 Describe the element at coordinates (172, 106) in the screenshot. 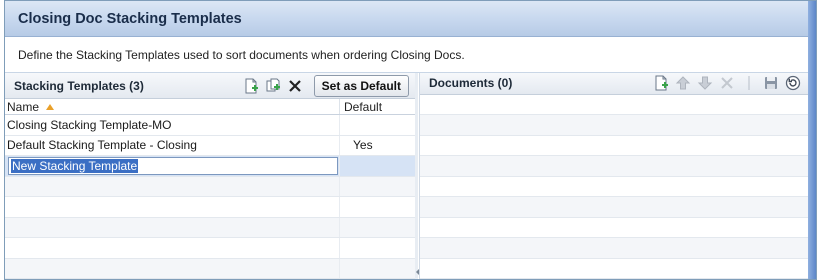

I see `name-column-header: Name` at that location.